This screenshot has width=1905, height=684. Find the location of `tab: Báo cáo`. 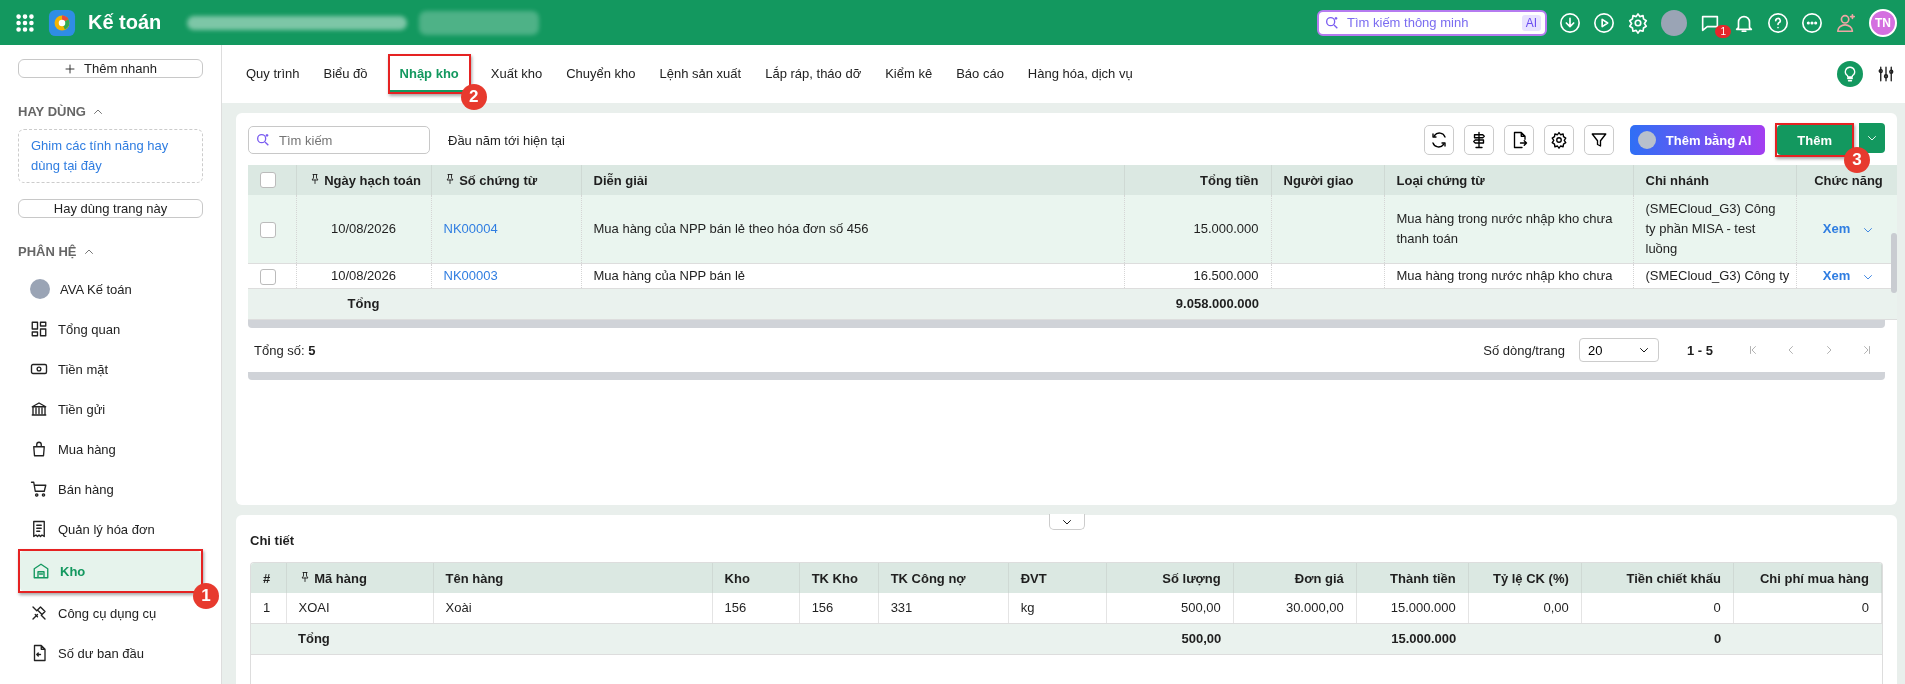

tab: Báo cáo is located at coordinates (980, 74).